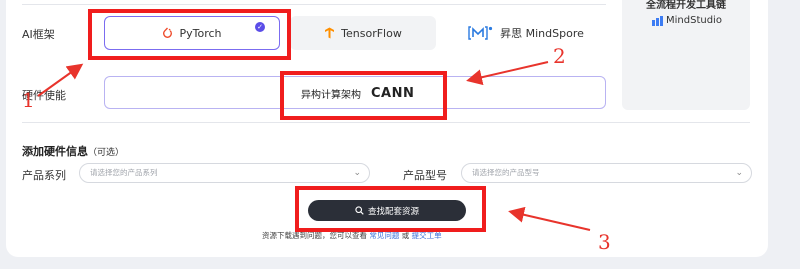 The height and width of the screenshot is (269, 800). Describe the element at coordinates (559, 56) in the screenshot. I see `annotation-number-2: 2` at that location.